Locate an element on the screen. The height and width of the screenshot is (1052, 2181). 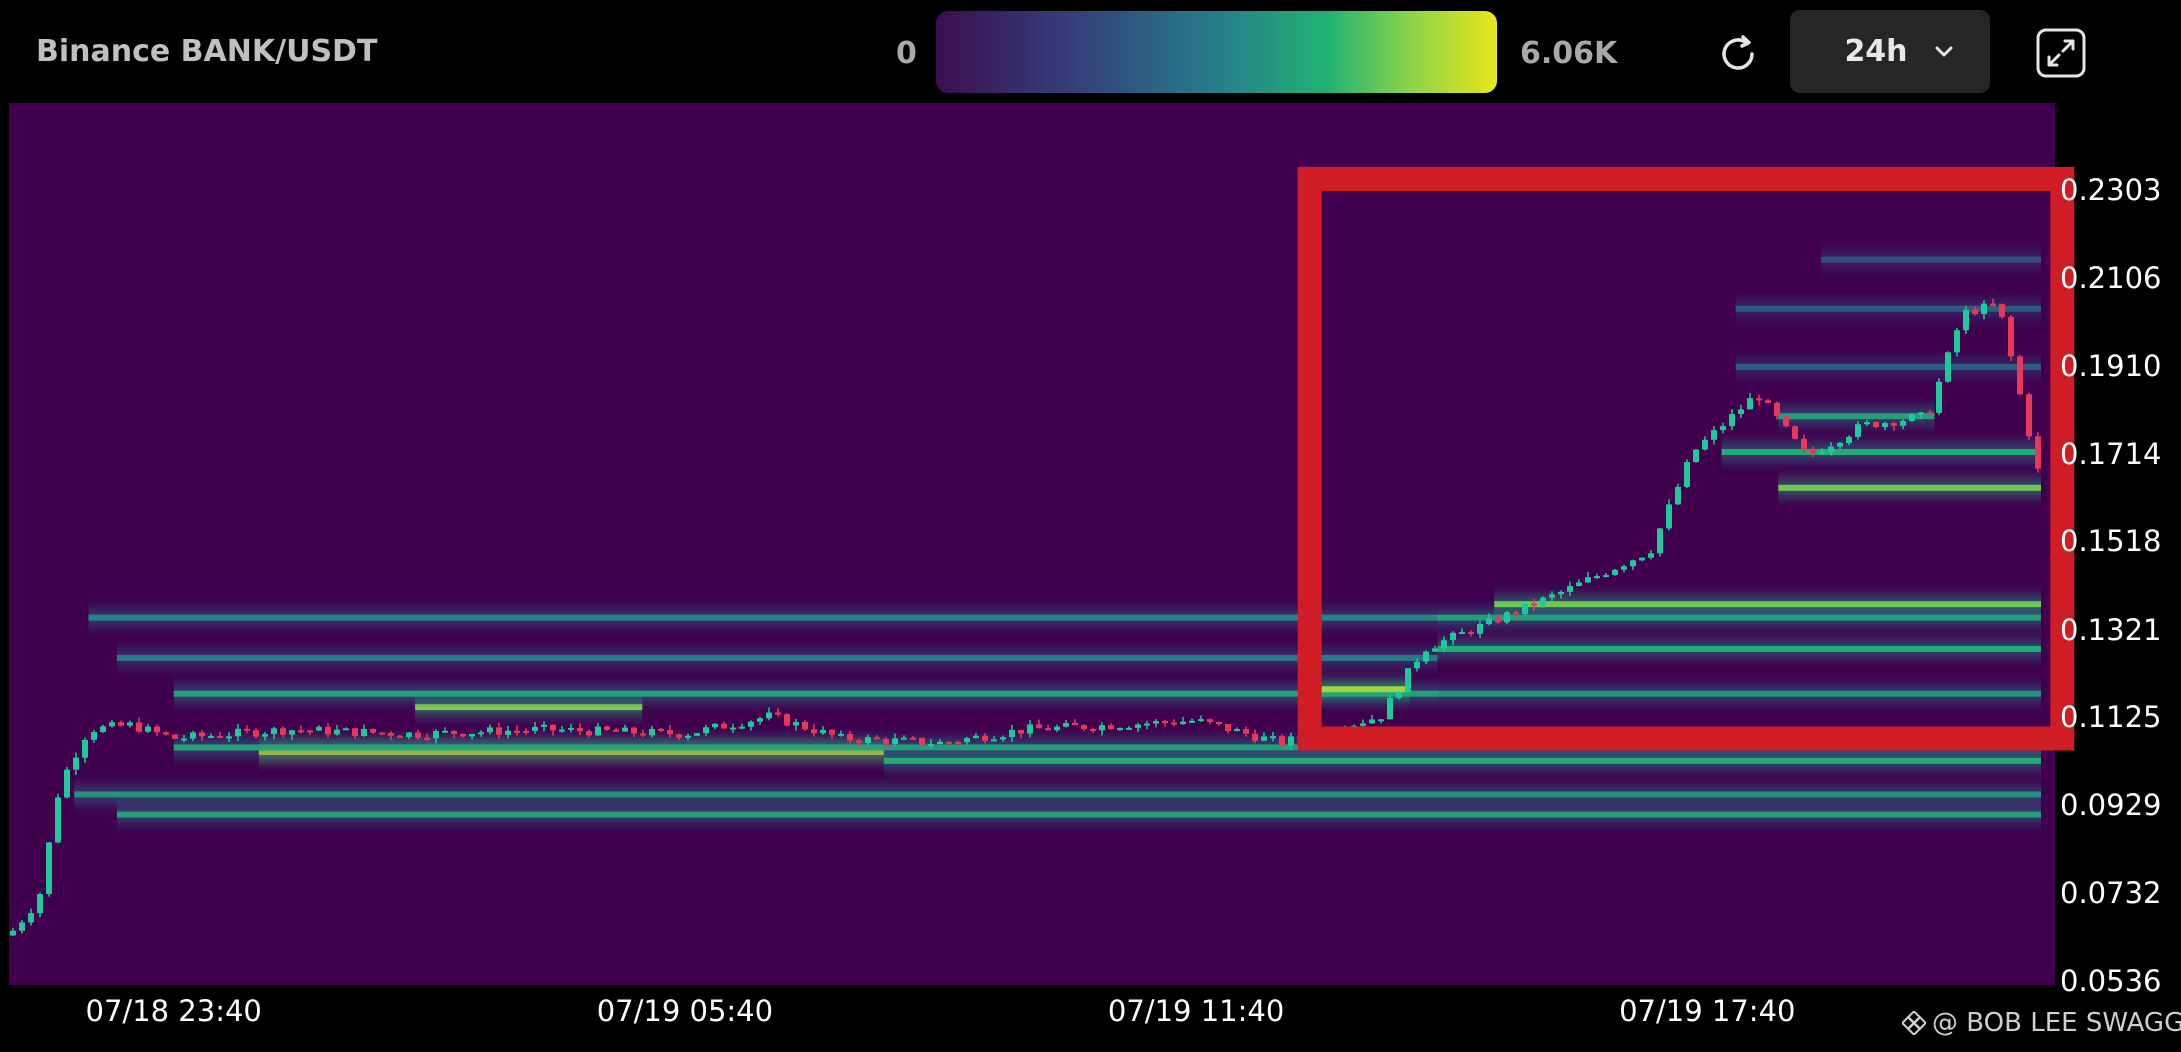
legend-min-label: 0 is located at coordinates (906, 53).